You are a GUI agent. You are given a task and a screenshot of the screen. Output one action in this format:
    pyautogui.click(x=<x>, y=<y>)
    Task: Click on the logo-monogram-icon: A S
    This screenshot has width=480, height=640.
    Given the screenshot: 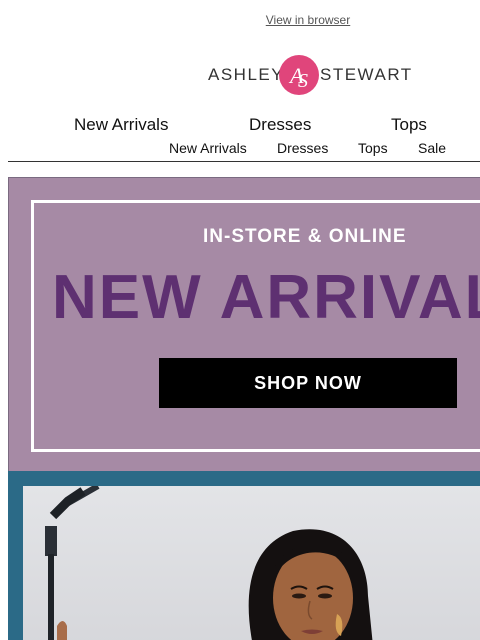 What is the action you would take?
    pyautogui.click(x=299, y=75)
    